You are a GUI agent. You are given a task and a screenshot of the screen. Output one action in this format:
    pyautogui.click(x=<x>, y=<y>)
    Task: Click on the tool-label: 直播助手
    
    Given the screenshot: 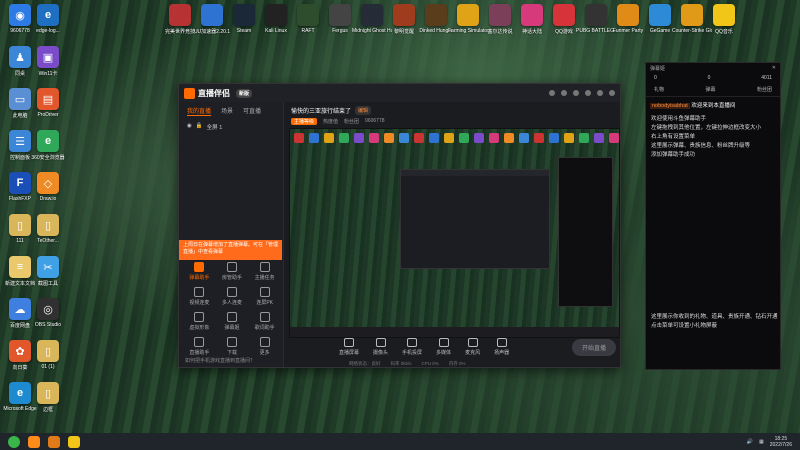 What is the action you would take?
    pyautogui.click(x=199, y=353)
    